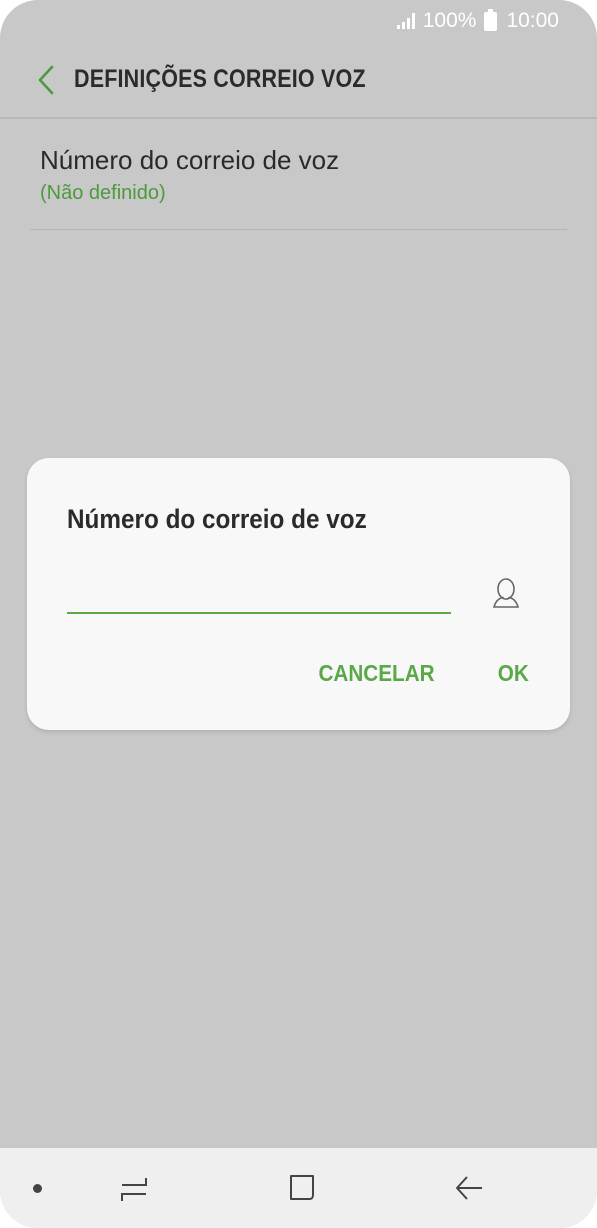  I want to click on contact-icon, so click(506, 593).